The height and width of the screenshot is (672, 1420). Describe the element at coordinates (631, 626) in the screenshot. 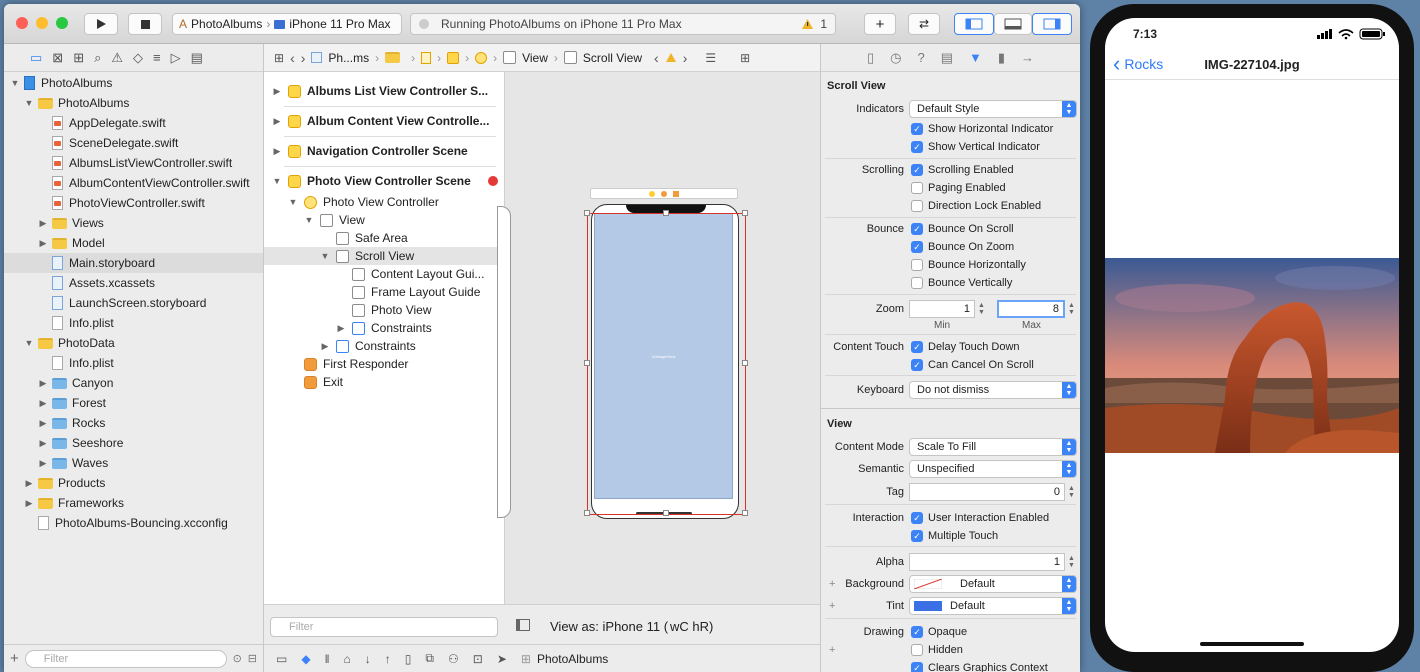

I see `view-as-device: View as: iPhone 11 ( wC hR)` at that location.